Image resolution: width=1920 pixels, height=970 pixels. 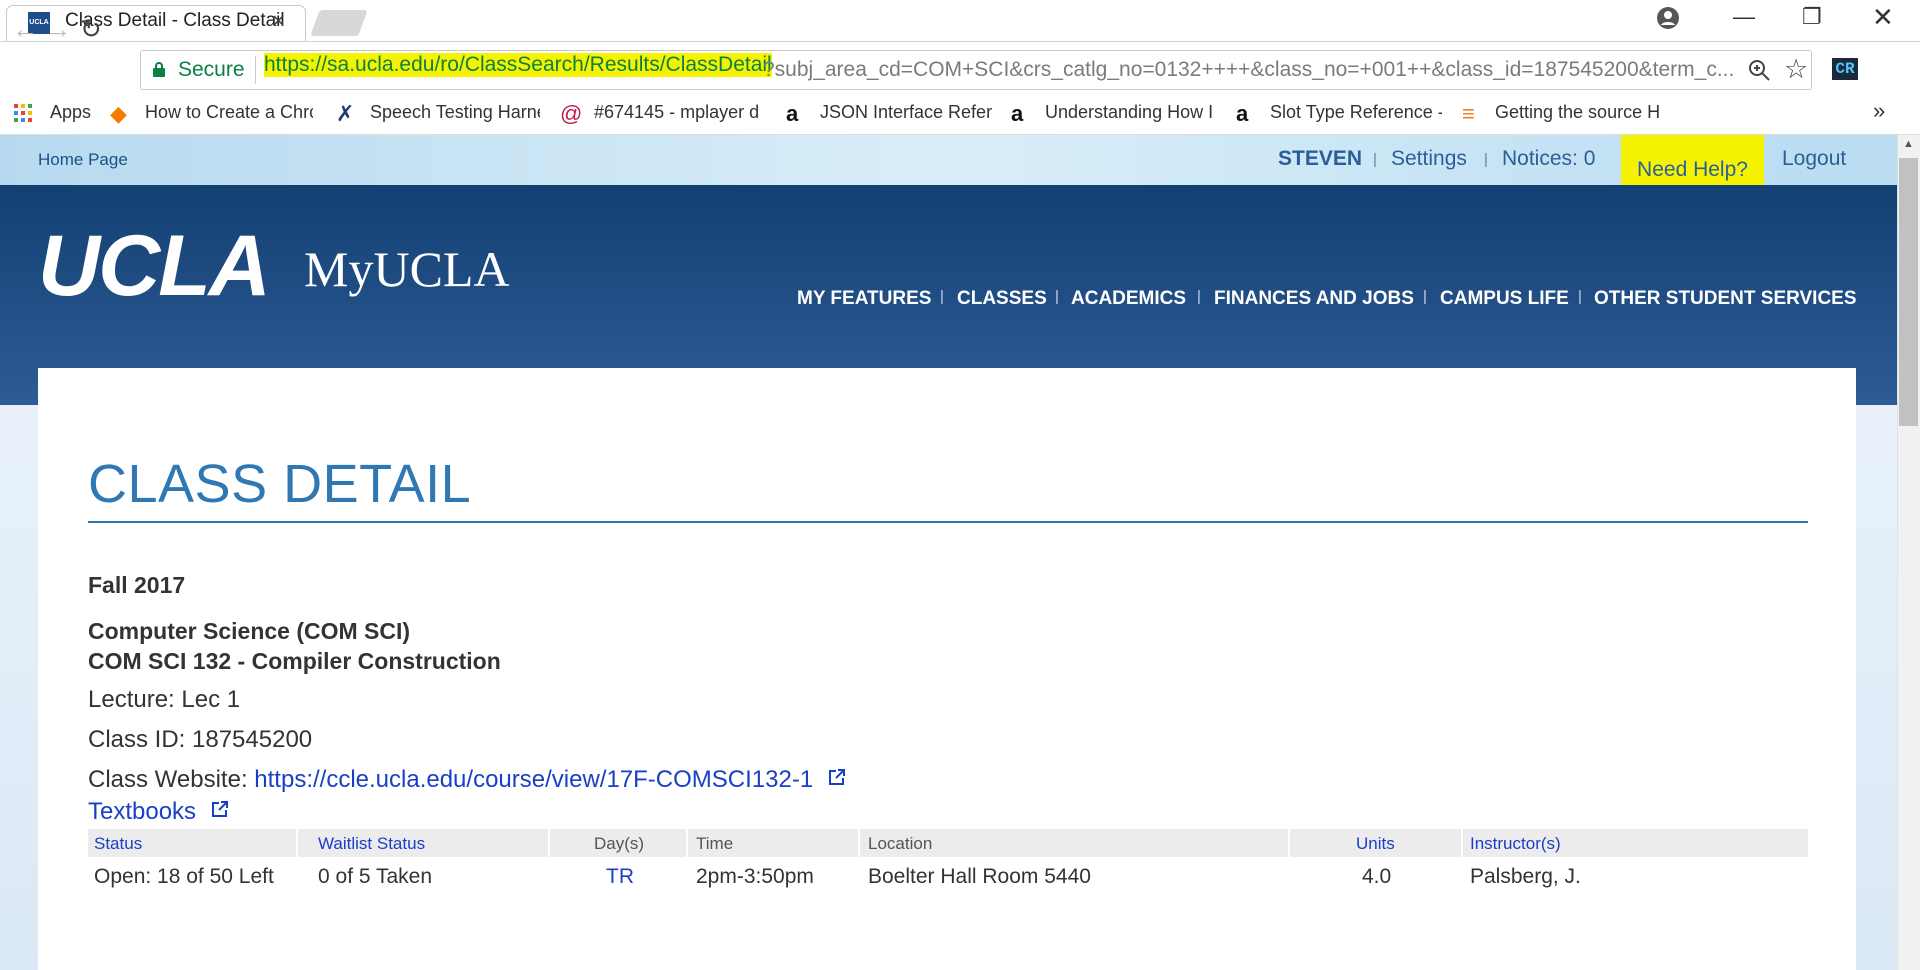 I want to click on scroll-up-icon: ▲, so click(x=1908, y=147).